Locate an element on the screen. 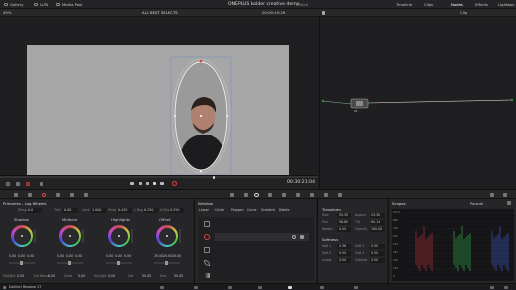 This screenshot has height=290, width=516. tracker-icon is located at coordinates (270, 195).